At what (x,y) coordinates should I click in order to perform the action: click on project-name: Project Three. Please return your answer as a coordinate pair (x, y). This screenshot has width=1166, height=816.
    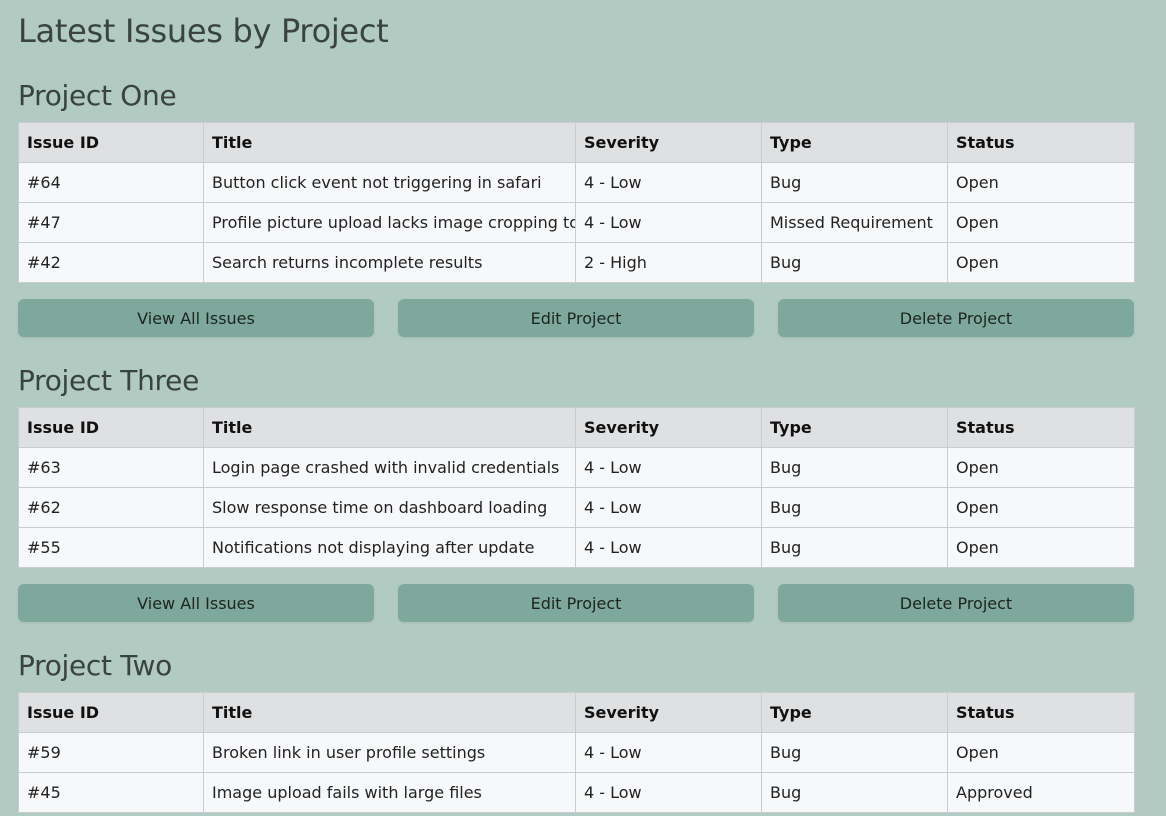
    Looking at the image, I should click on (108, 380).